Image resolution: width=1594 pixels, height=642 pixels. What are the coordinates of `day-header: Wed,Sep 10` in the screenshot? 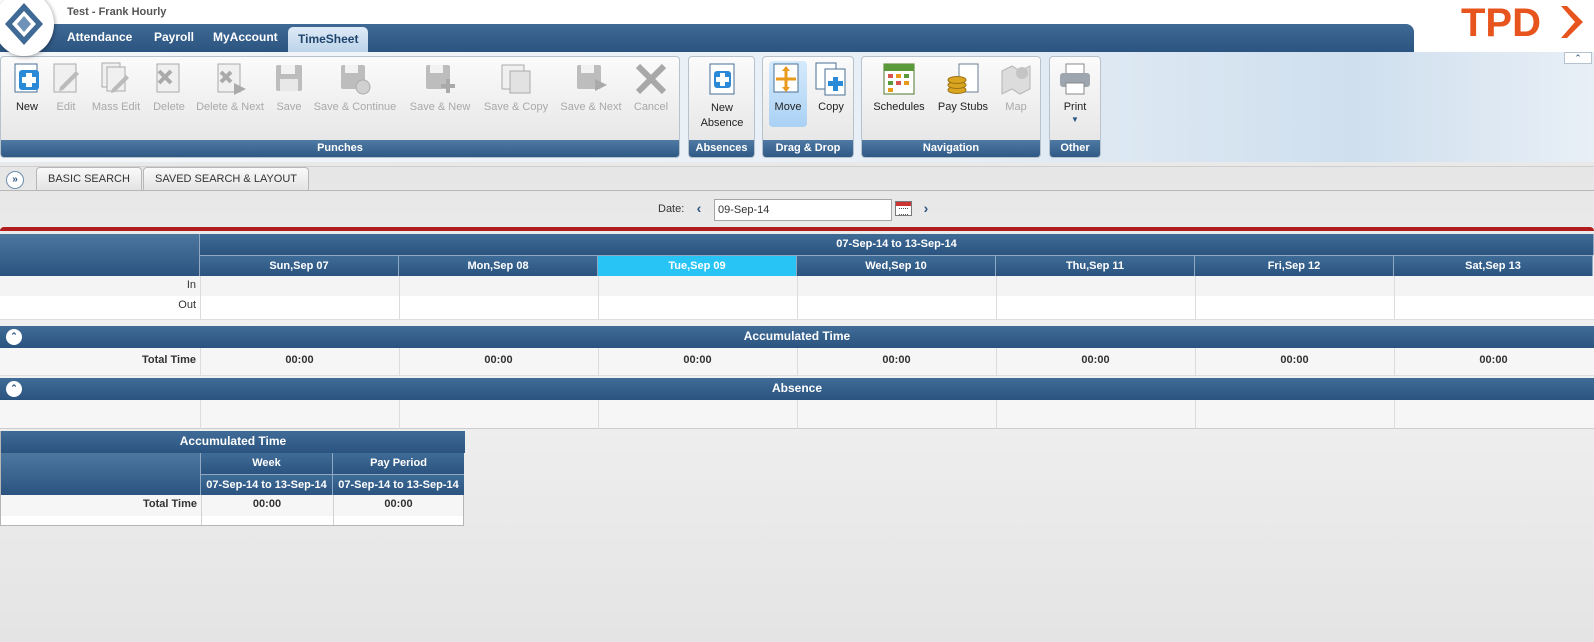 It's located at (896, 265).